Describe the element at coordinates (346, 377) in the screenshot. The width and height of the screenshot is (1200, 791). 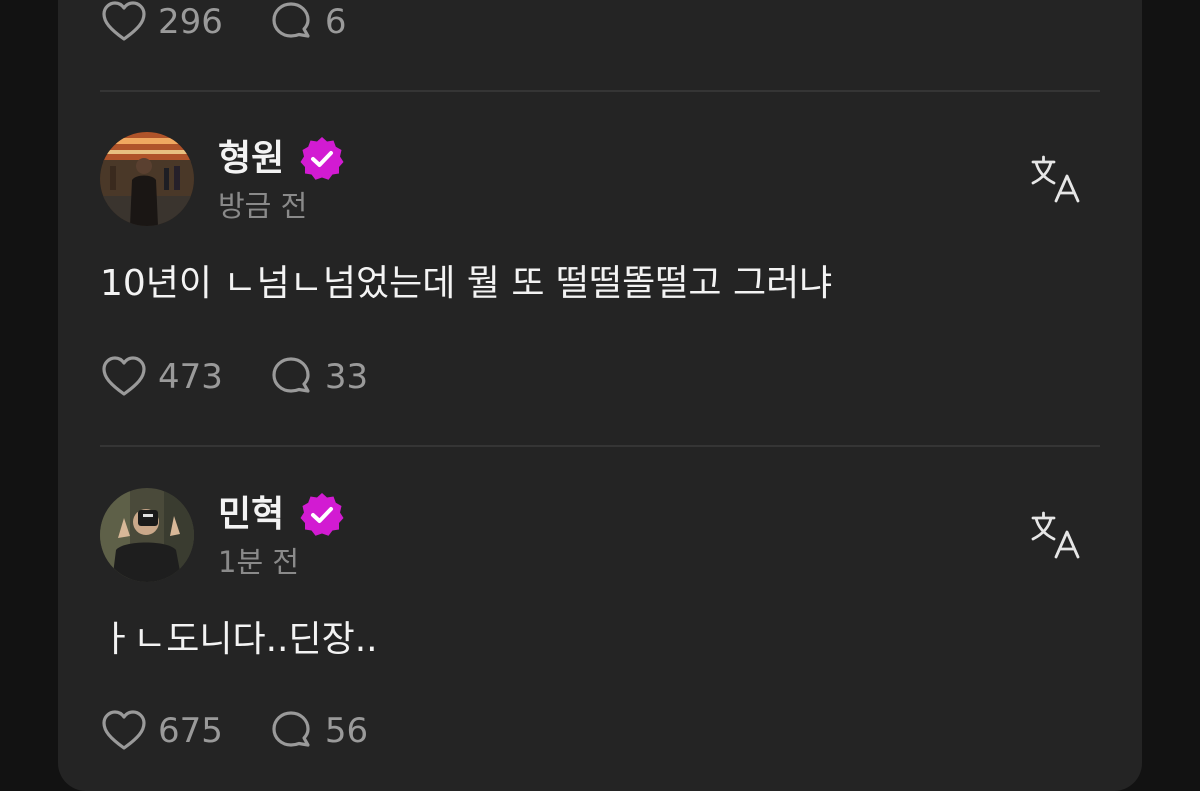
I see `comment-count: 33` at that location.